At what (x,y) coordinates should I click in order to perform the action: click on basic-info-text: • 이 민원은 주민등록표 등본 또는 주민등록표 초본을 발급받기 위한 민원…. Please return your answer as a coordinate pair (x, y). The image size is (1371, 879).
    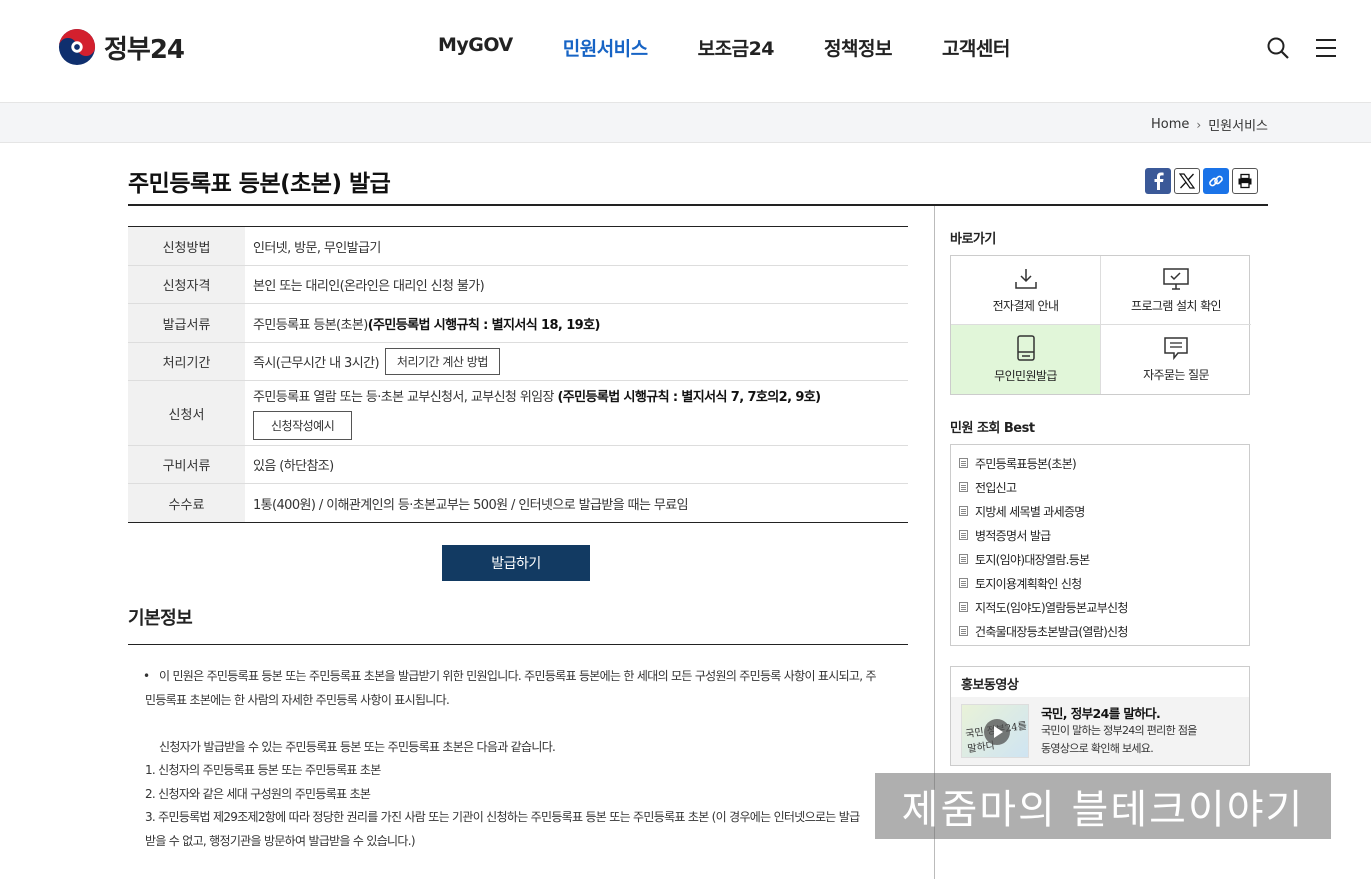
    Looking at the image, I should click on (519, 759).